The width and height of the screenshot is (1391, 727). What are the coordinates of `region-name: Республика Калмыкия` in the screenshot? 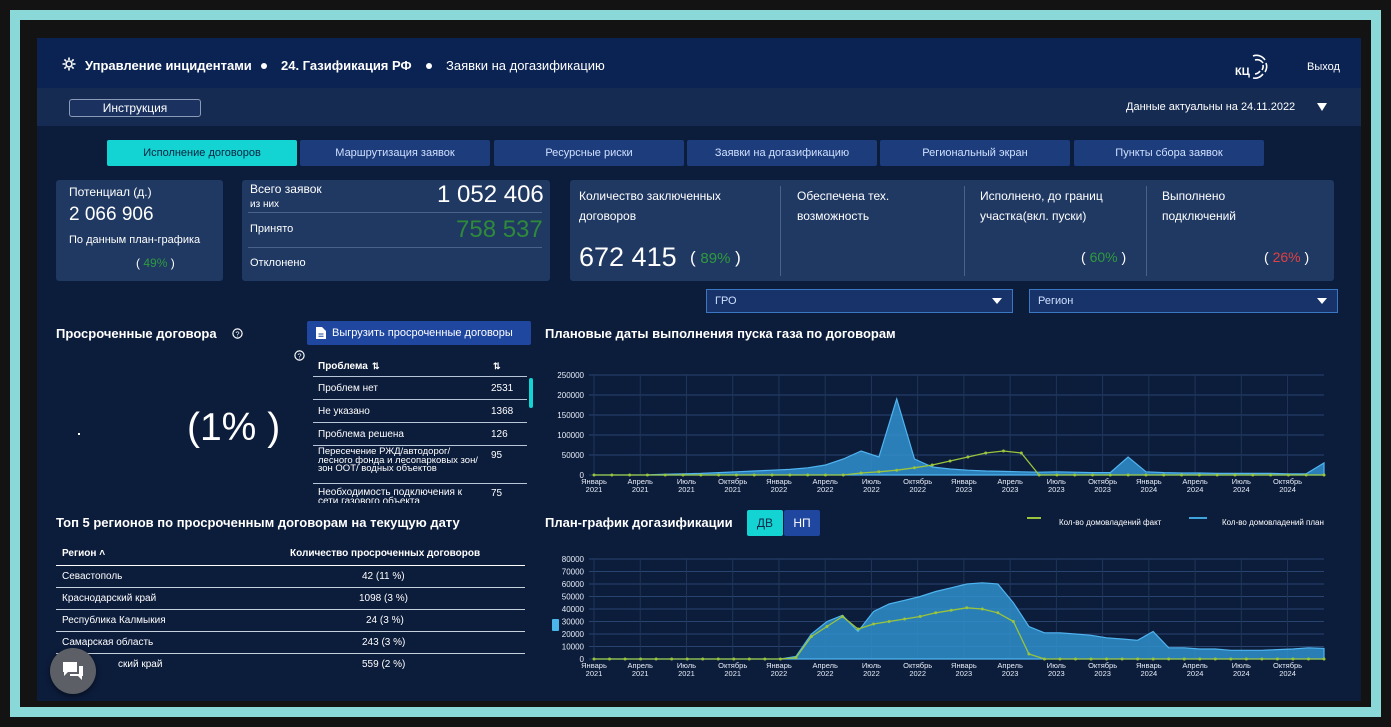 It's located at (114, 620).